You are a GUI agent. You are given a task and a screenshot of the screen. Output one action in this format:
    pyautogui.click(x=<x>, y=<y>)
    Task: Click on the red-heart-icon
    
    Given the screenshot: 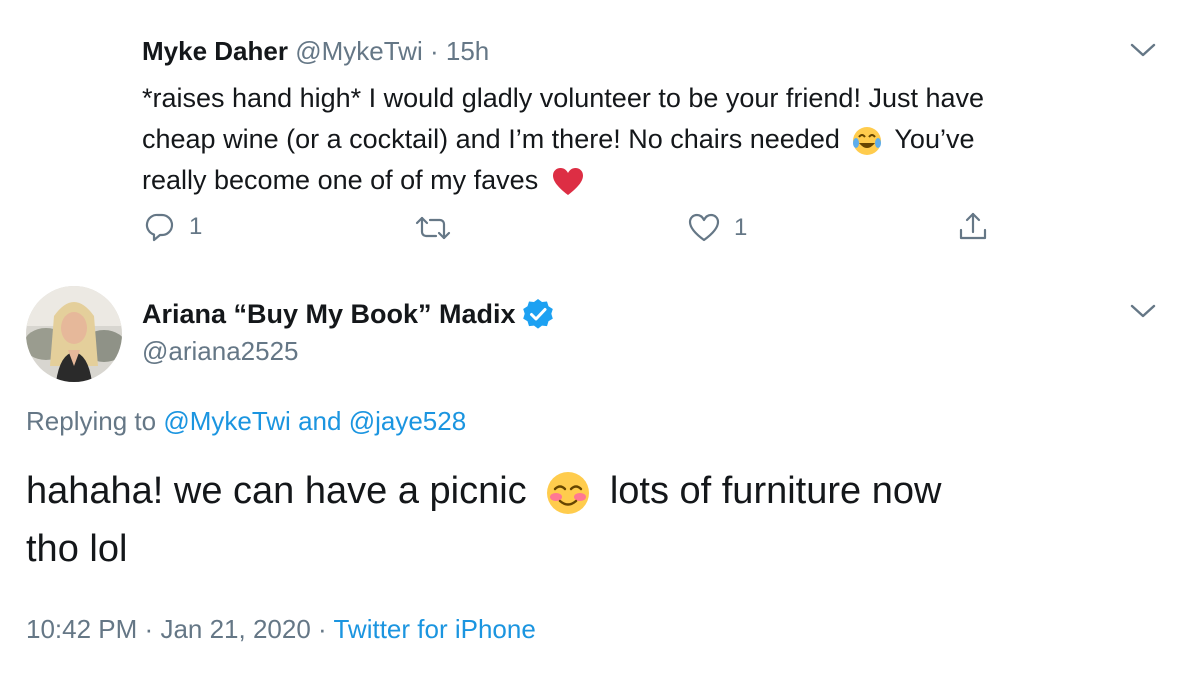 What is the action you would take?
    pyautogui.click(x=567, y=181)
    